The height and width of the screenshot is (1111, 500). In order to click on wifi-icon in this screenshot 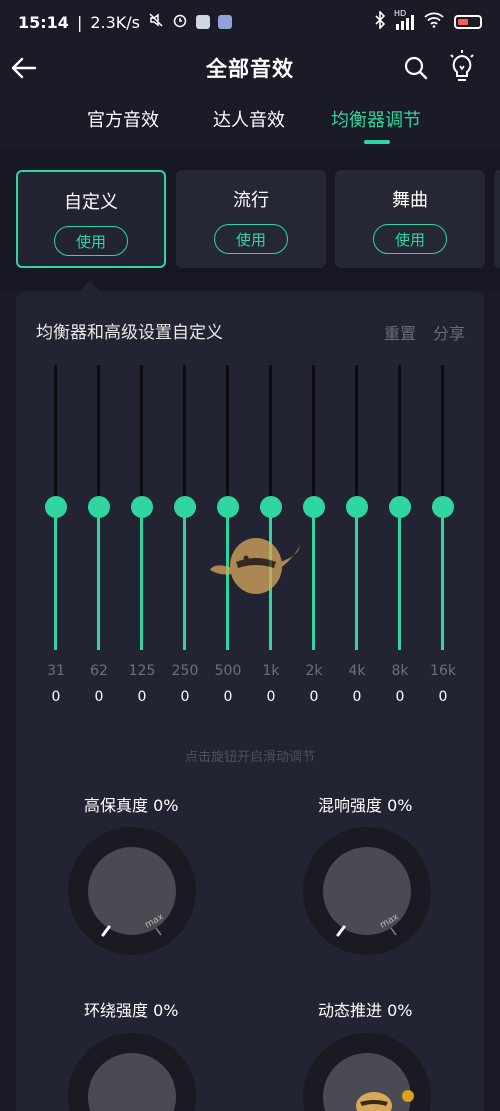, I will do `click(434, 22)`.